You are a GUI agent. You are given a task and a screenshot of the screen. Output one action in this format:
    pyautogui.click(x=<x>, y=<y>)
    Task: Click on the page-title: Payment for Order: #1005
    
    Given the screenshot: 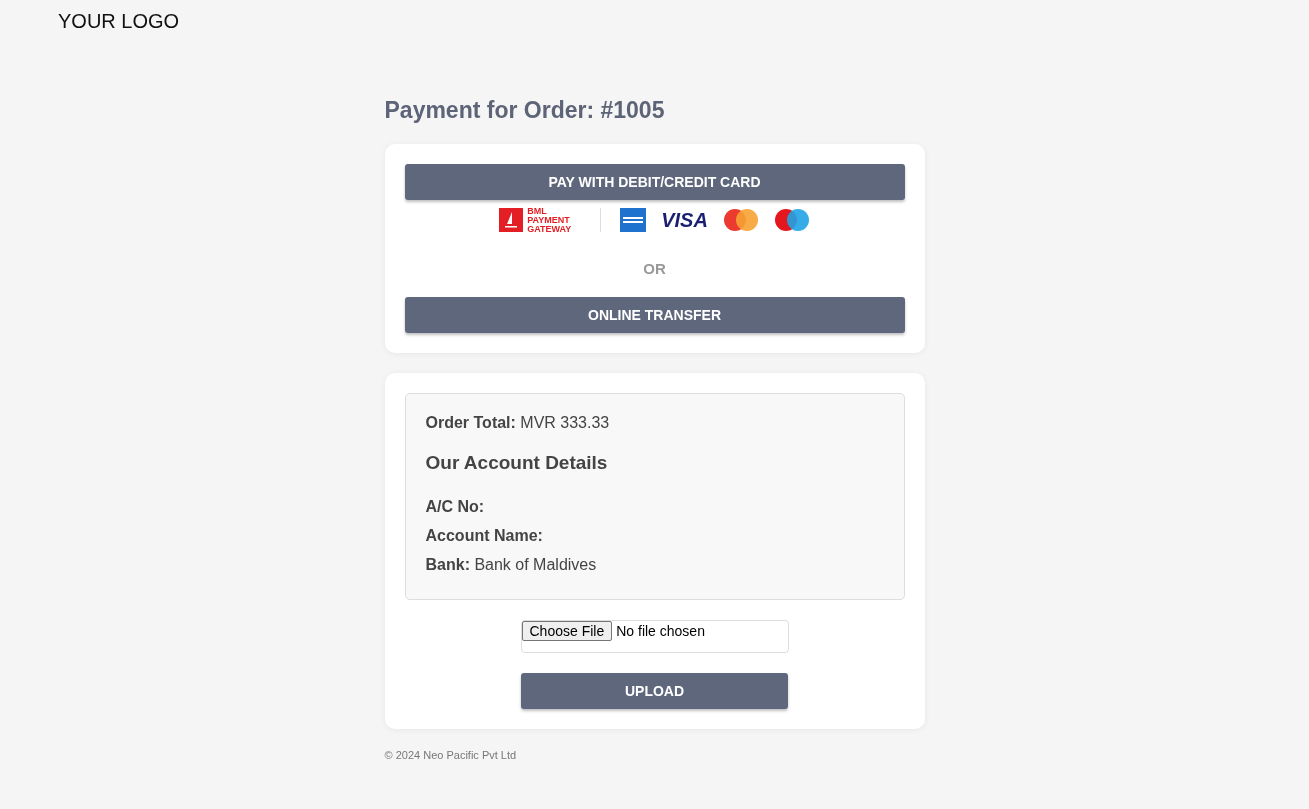 What is the action you would take?
    pyautogui.click(x=525, y=110)
    